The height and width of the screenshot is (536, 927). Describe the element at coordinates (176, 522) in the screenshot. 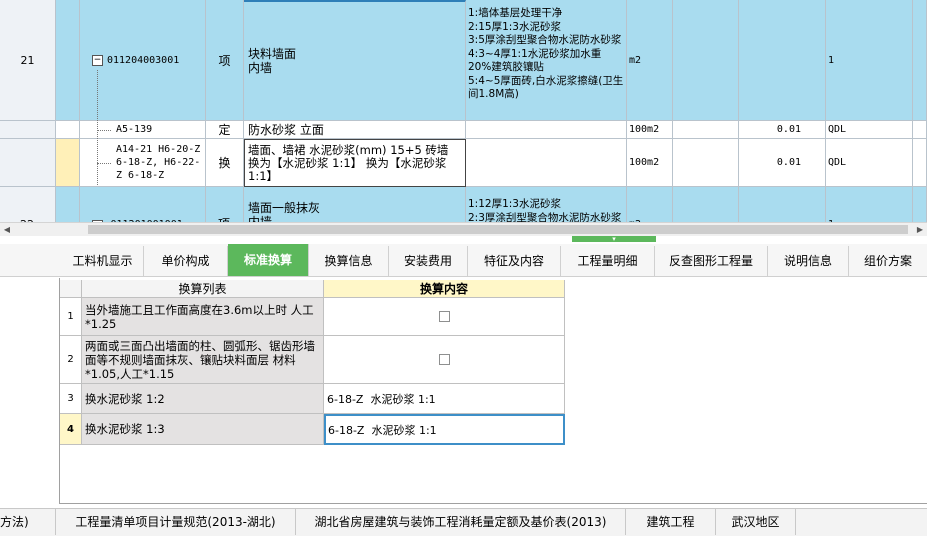

I see `status-spec: 工程量清单项目计量规范(2013-湖北)` at that location.